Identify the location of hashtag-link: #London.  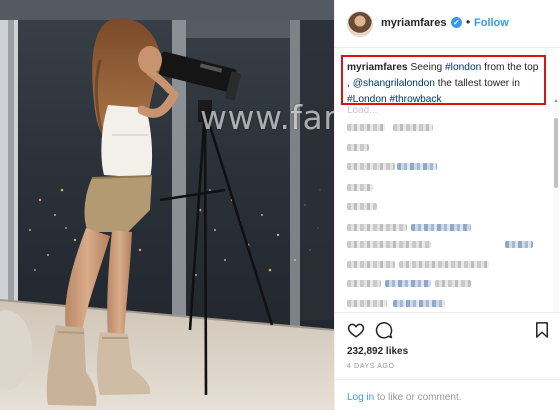
(367, 99).